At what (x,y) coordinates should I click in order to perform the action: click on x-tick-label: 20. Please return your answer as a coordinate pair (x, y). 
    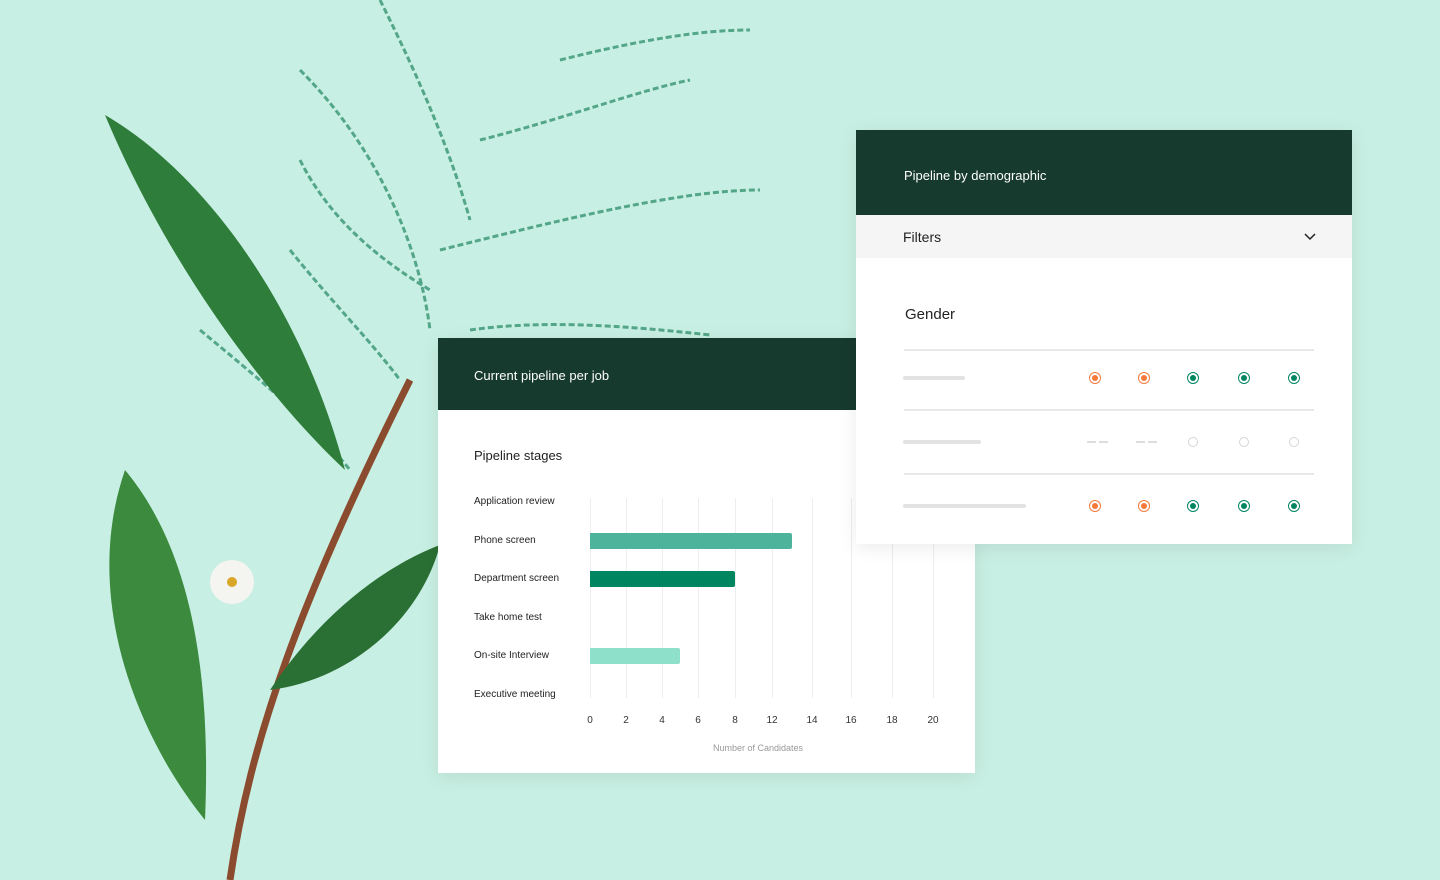
    Looking at the image, I should click on (933, 720).